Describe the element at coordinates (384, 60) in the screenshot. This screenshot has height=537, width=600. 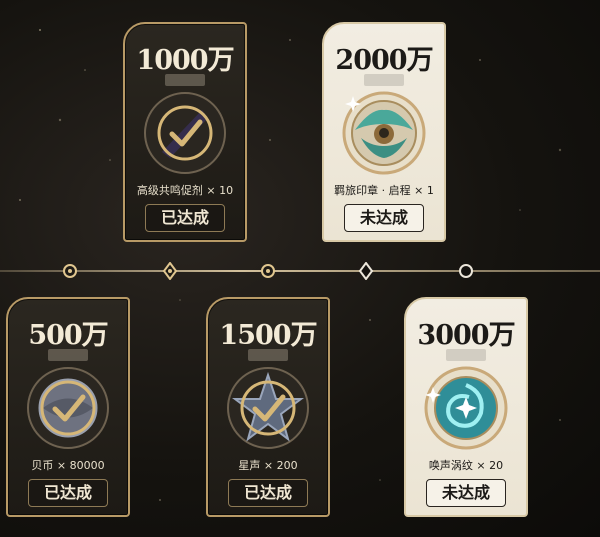
I see `milestone-amount: 2000万` at that location.